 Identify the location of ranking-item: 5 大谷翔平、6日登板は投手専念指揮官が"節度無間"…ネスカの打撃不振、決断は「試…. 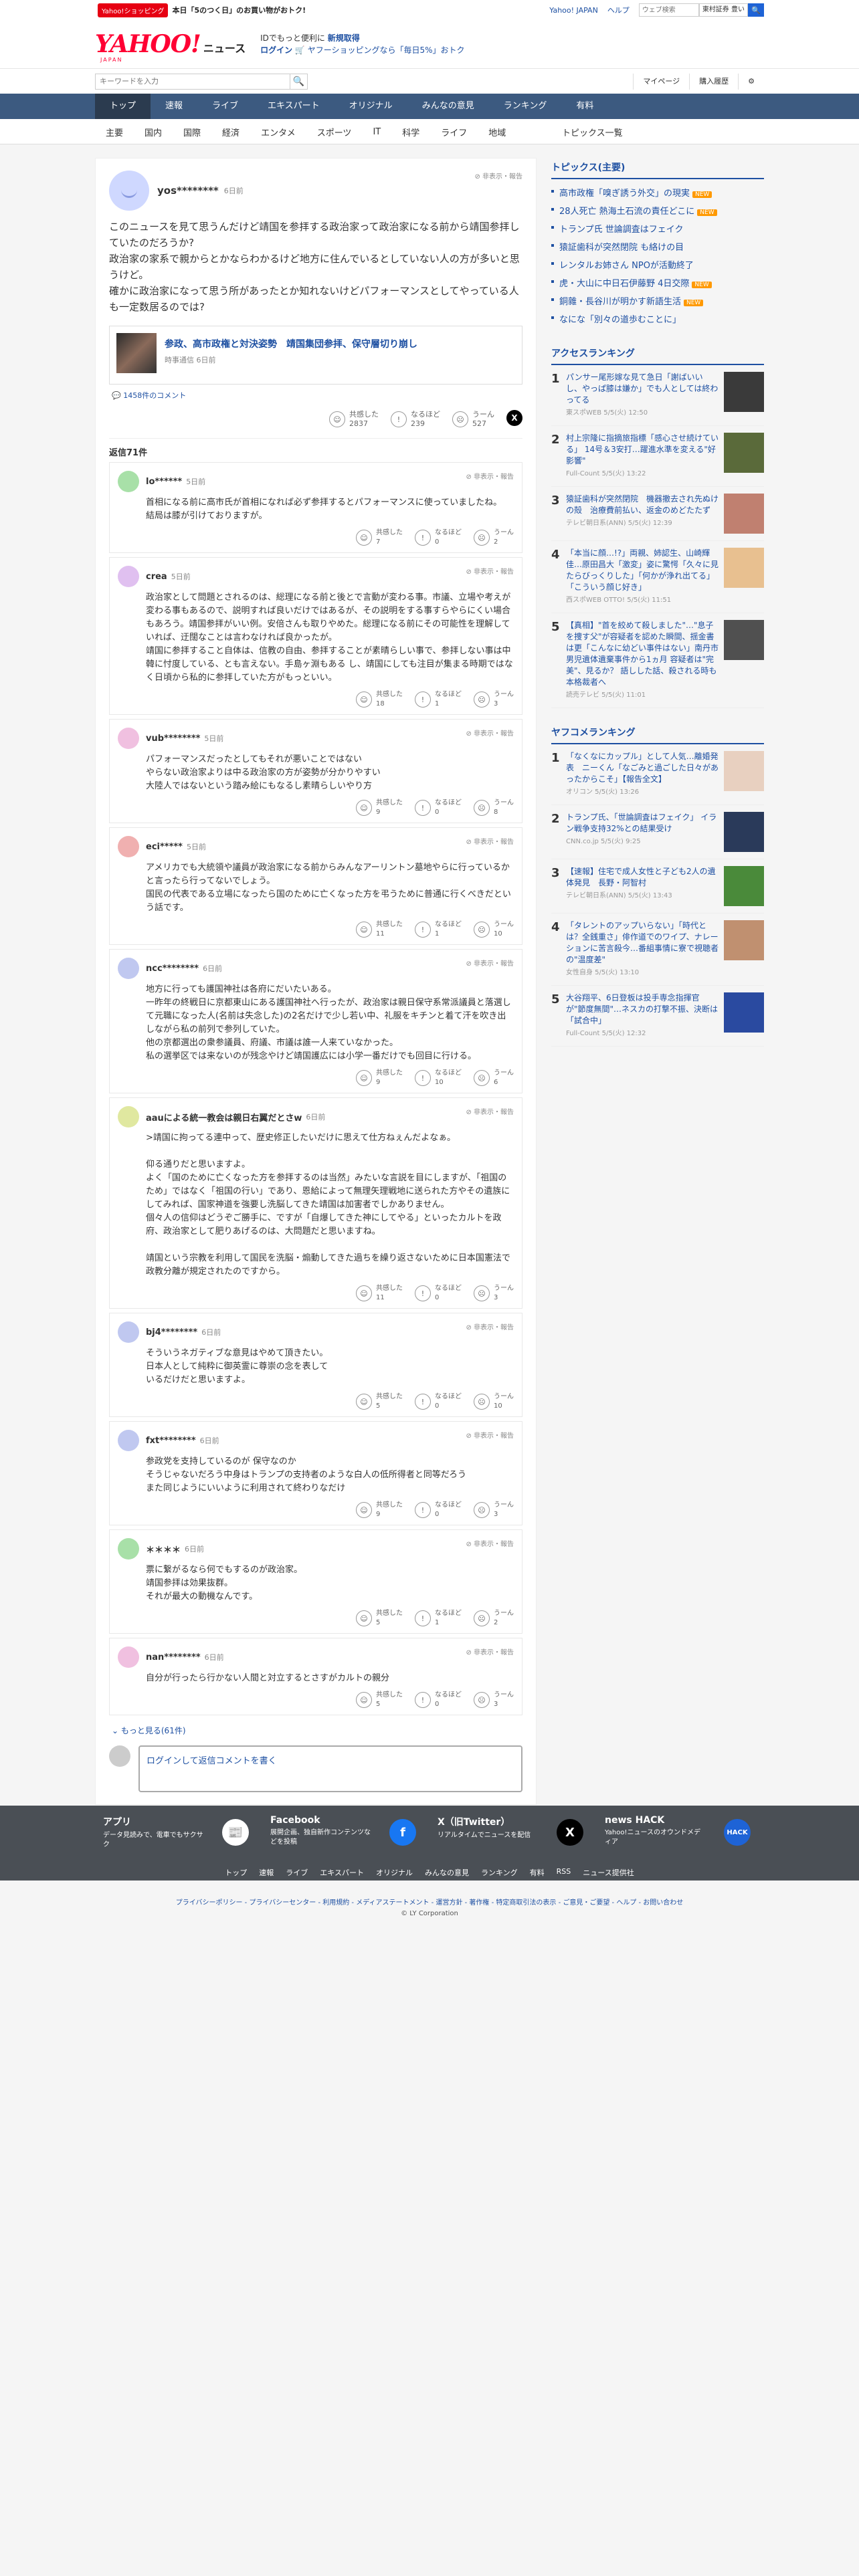
(657, 1017).